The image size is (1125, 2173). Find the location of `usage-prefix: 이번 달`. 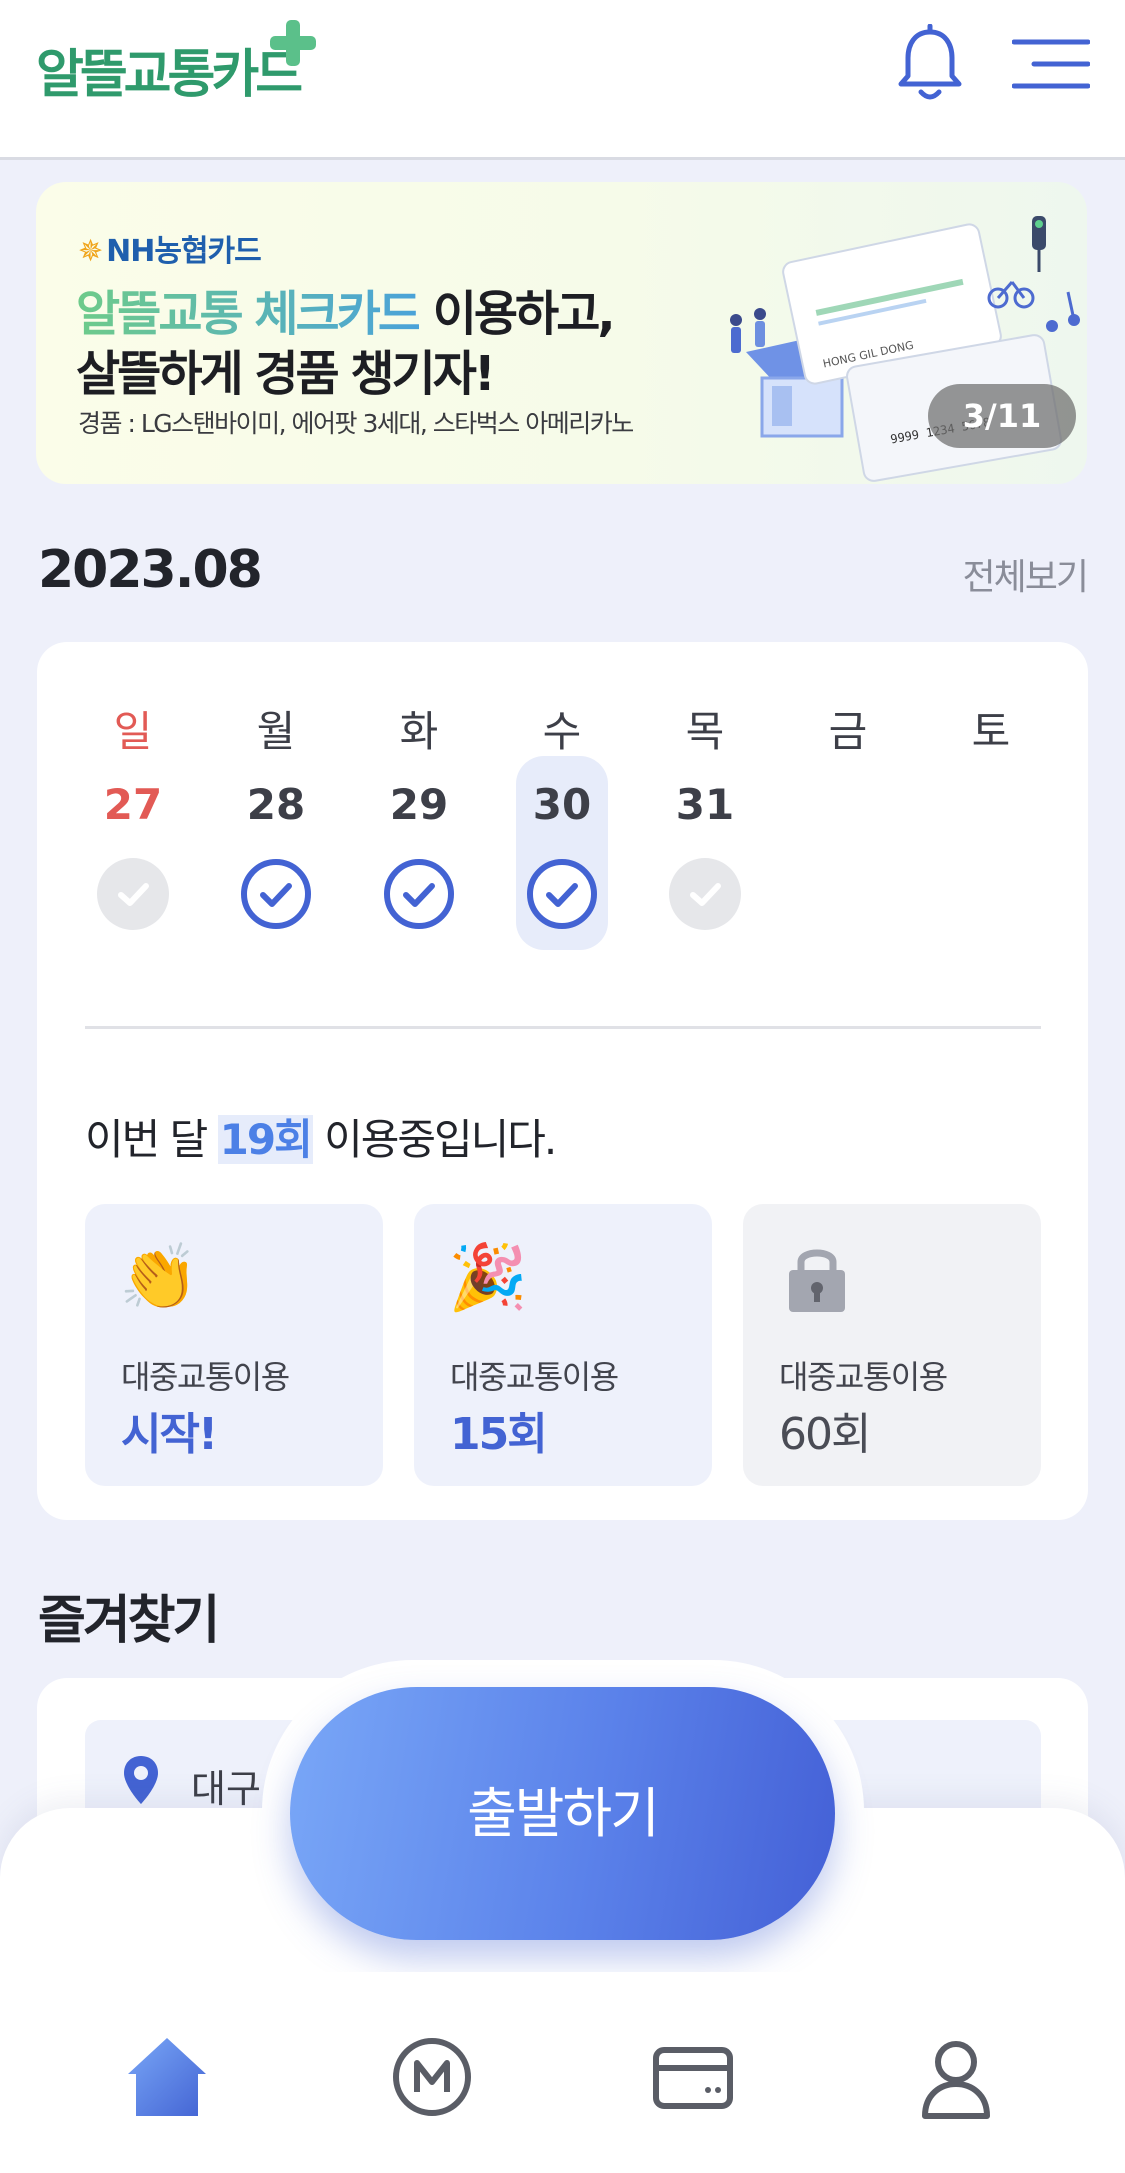

usage-prefix: 이번 달 is located at coordinates (151, 1139).